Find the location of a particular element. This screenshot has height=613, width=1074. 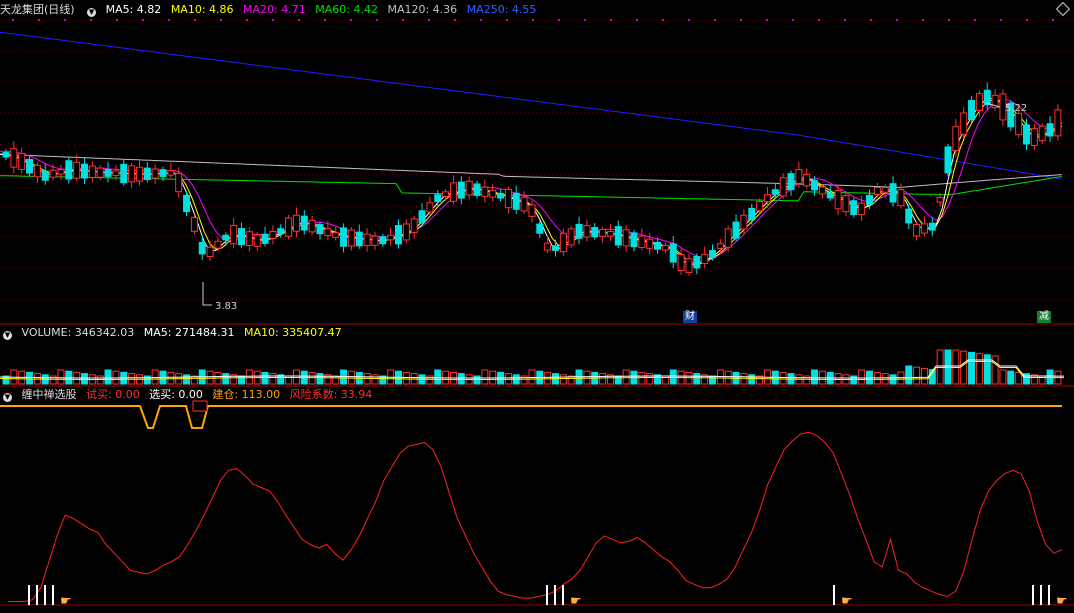

signal-box is located at coordinates (200, 406).